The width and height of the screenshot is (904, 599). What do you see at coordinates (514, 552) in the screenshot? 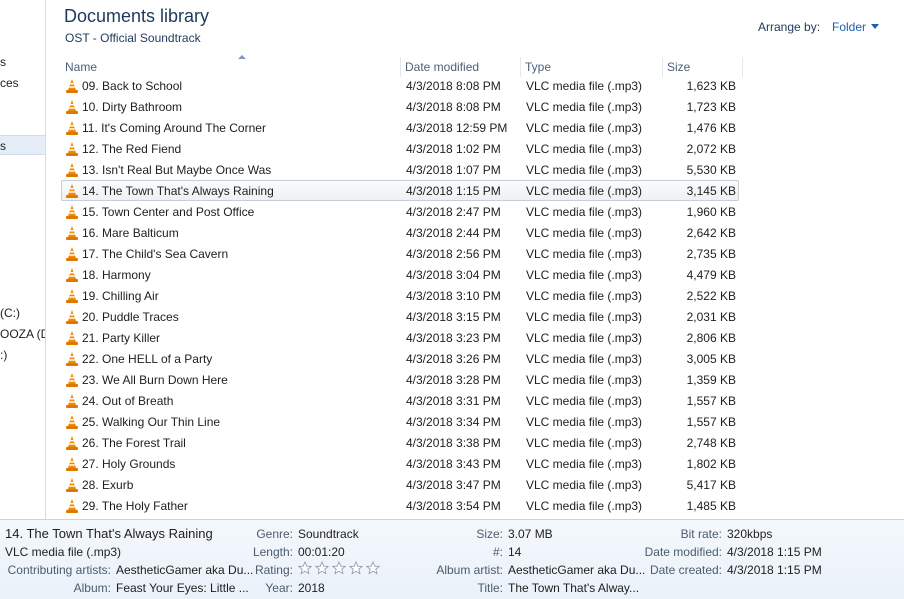
I see `details-track-number: 14` at bounding box center [514, 552].